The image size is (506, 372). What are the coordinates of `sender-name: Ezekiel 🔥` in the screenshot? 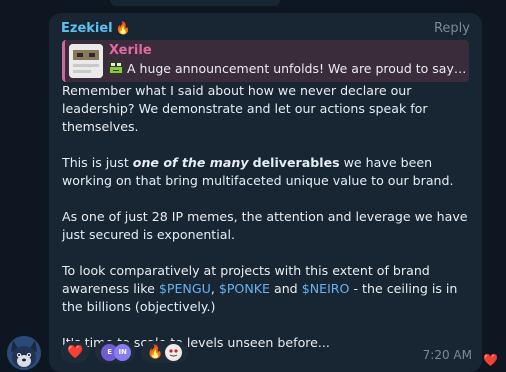 It's located at (96, 28).